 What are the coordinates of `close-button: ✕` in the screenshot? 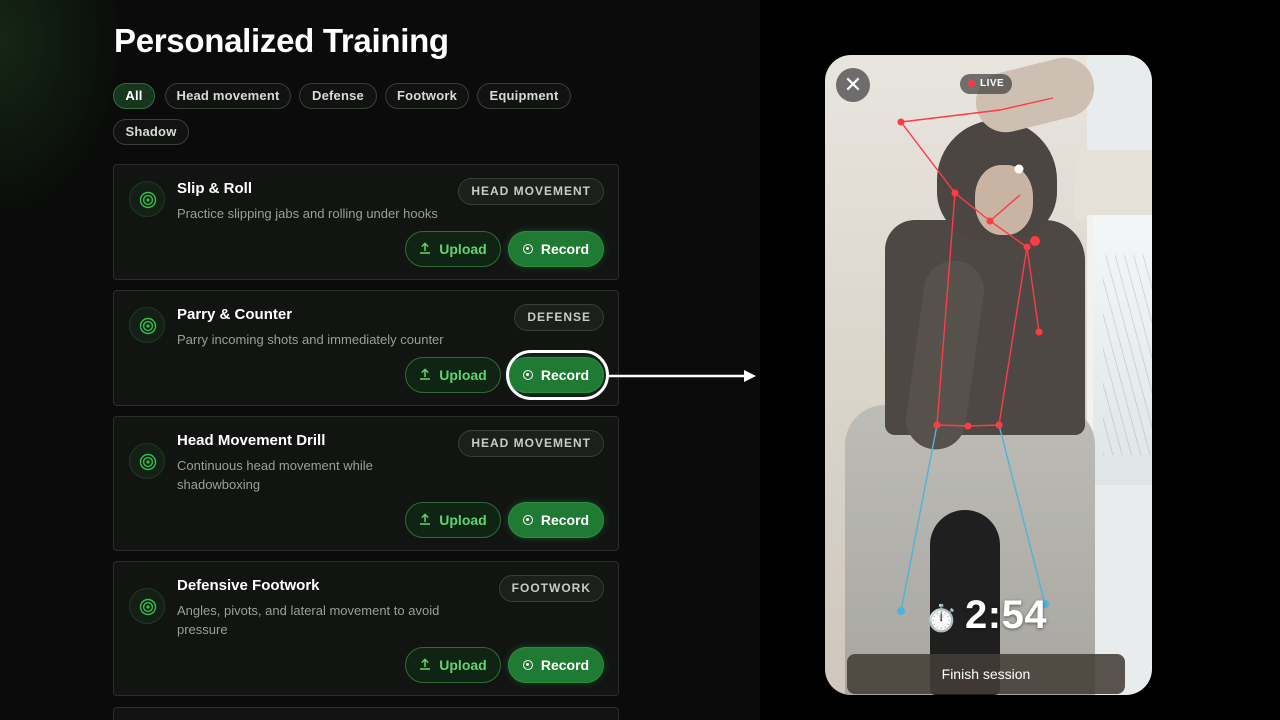 It's located at (853, 85).